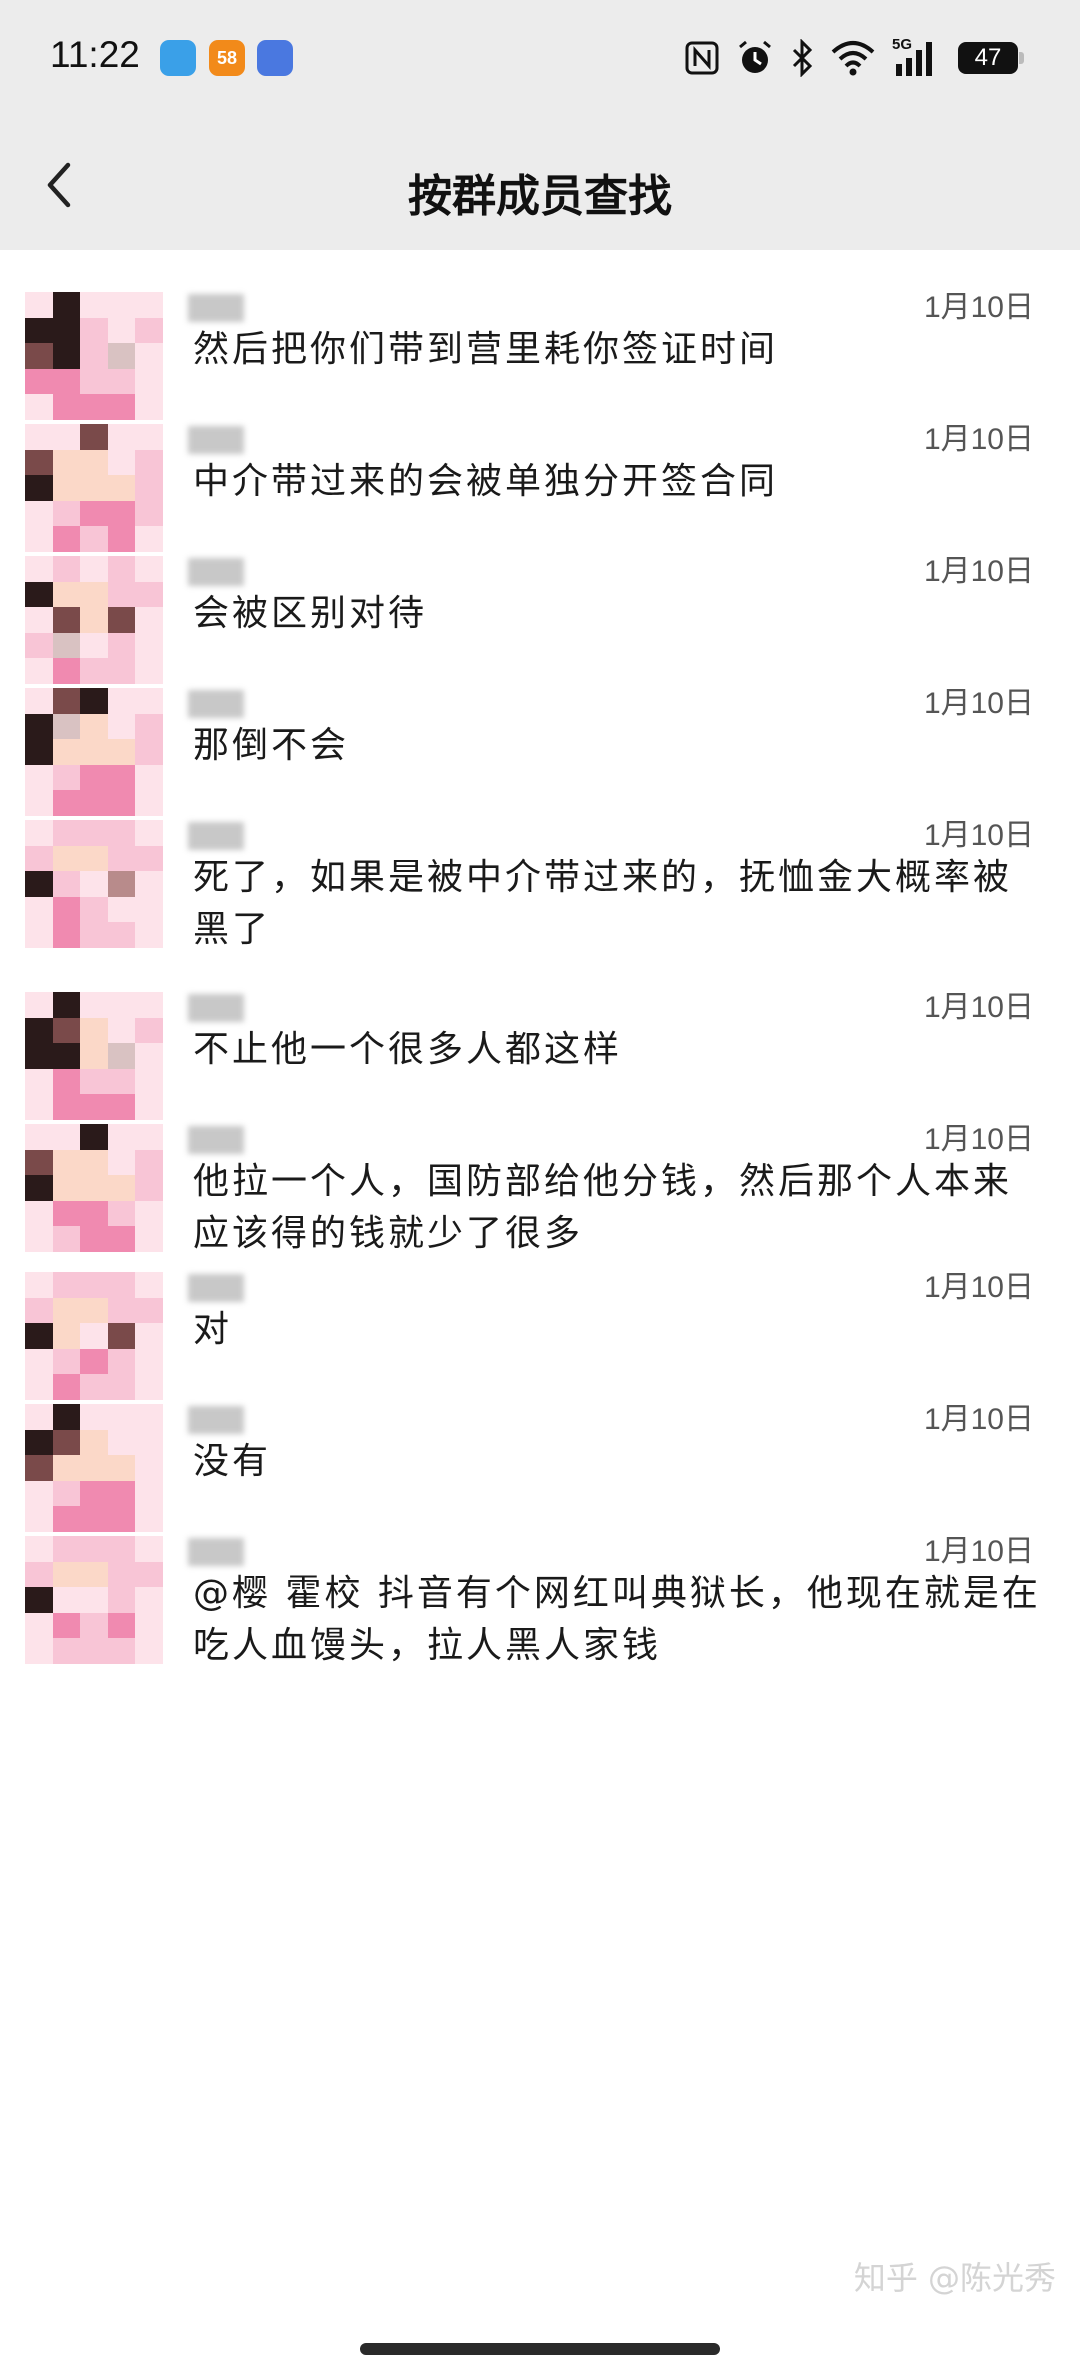  Describe the element at coordinates (917, 57) in the screenshot. I see `signal-icon: 5G` at that location.